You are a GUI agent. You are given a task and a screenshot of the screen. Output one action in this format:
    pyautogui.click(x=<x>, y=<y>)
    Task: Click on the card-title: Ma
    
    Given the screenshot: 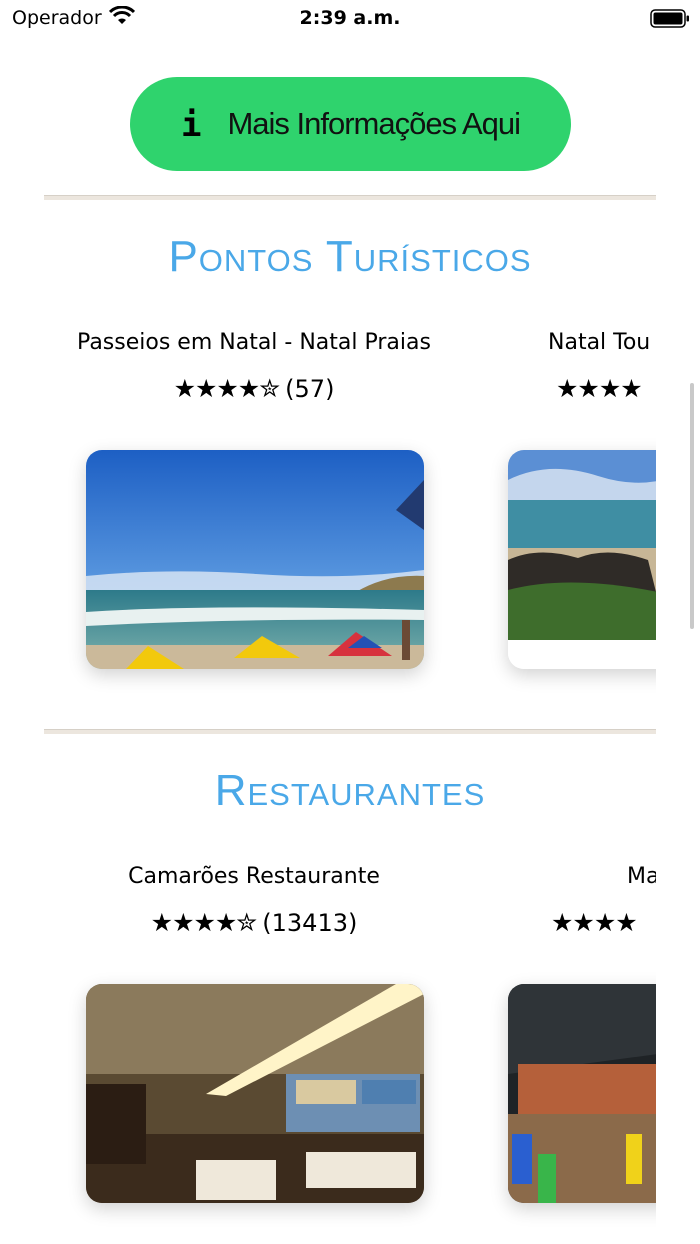 What is the action you would take?
    pyautogui.click(x=641, y=876)
    